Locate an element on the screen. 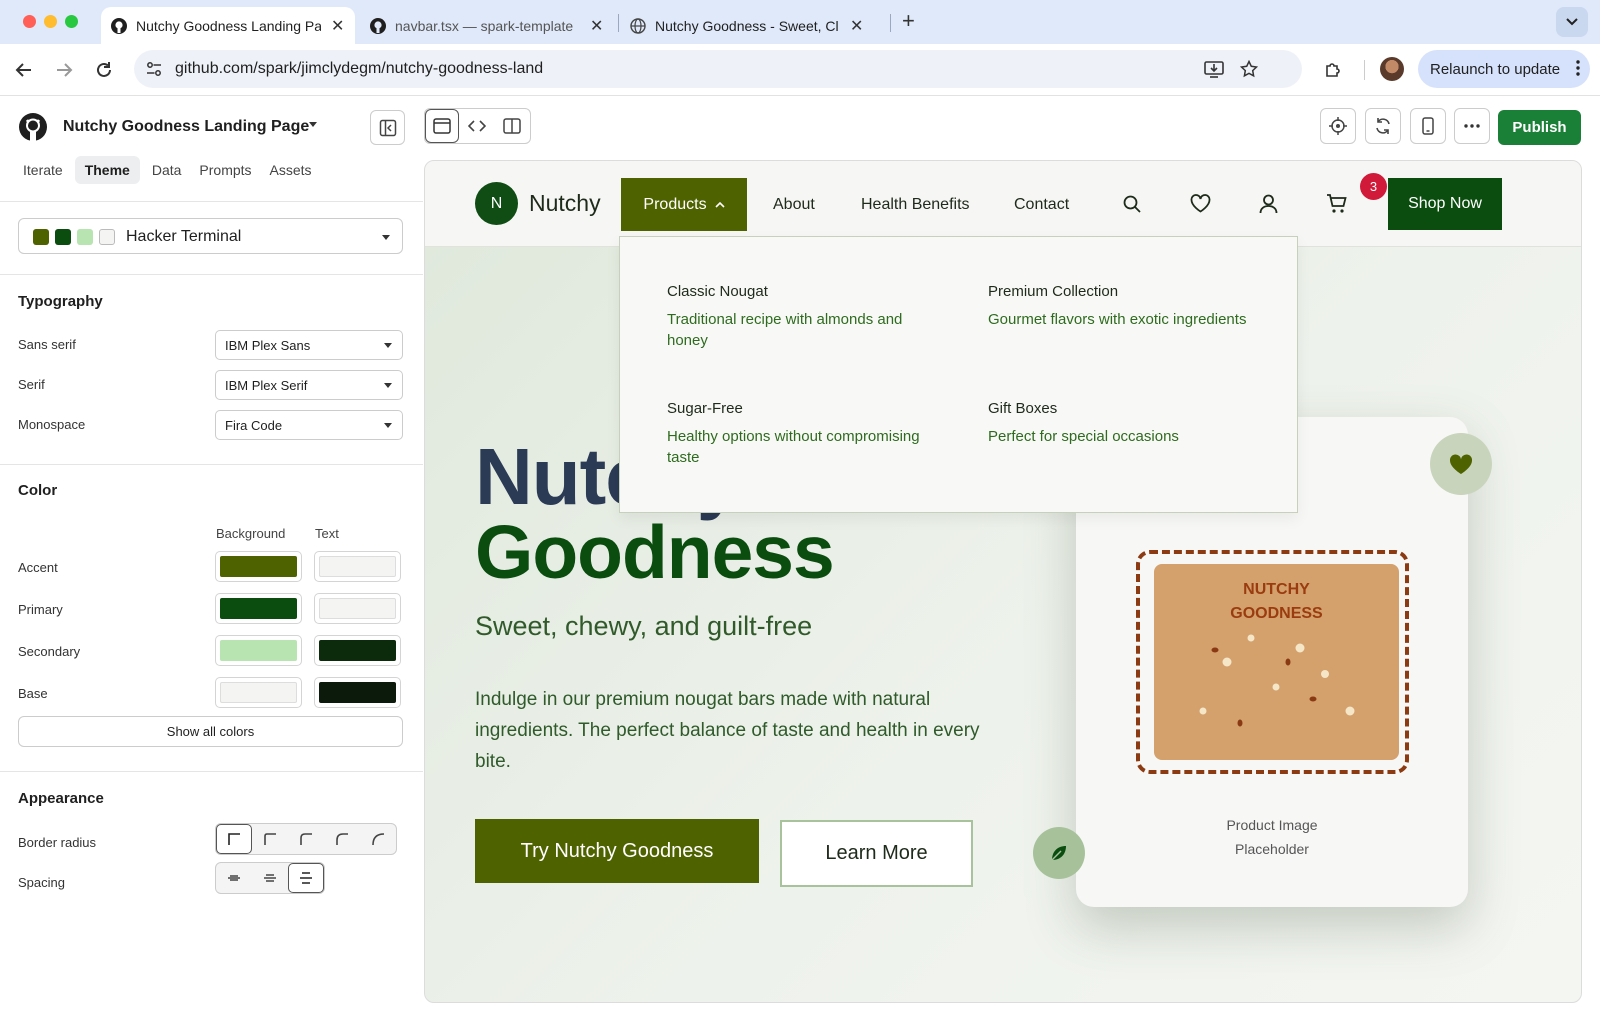 Image resolution: width=1600 pixels, height=1018 pixels. profile-avatar is located at coordinates (1392, 69).